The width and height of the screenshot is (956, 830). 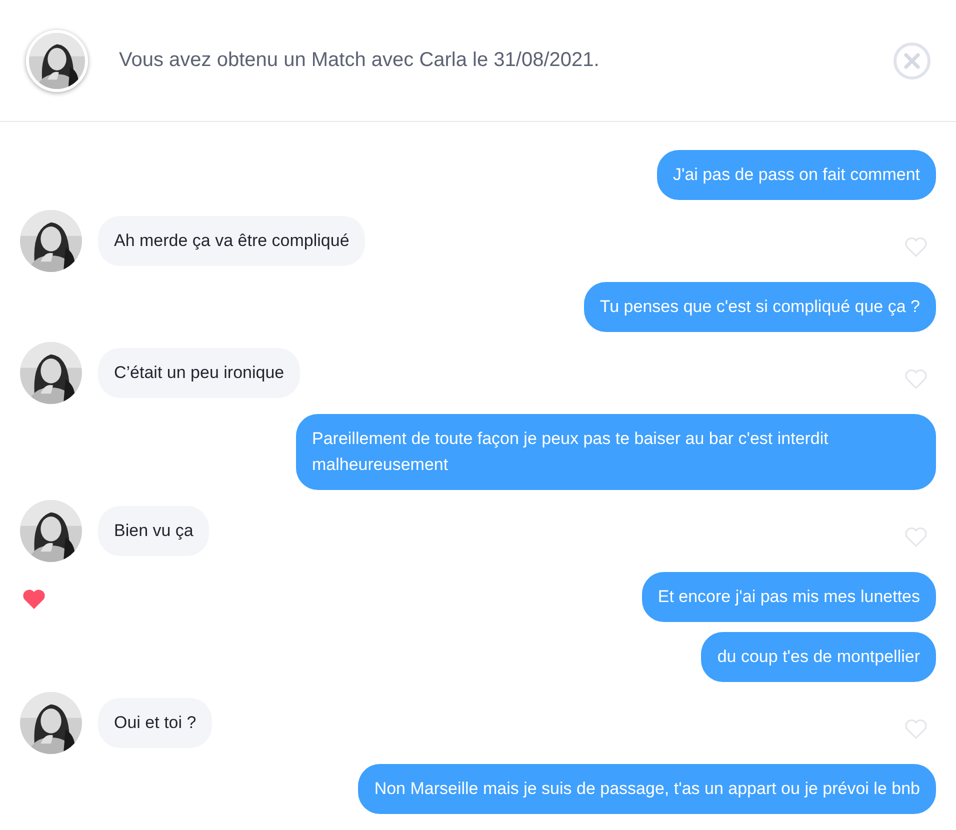 I want to click on sent-message: Tu penses que c'est si compliqué que ça ?, so click(x=760, y=307).